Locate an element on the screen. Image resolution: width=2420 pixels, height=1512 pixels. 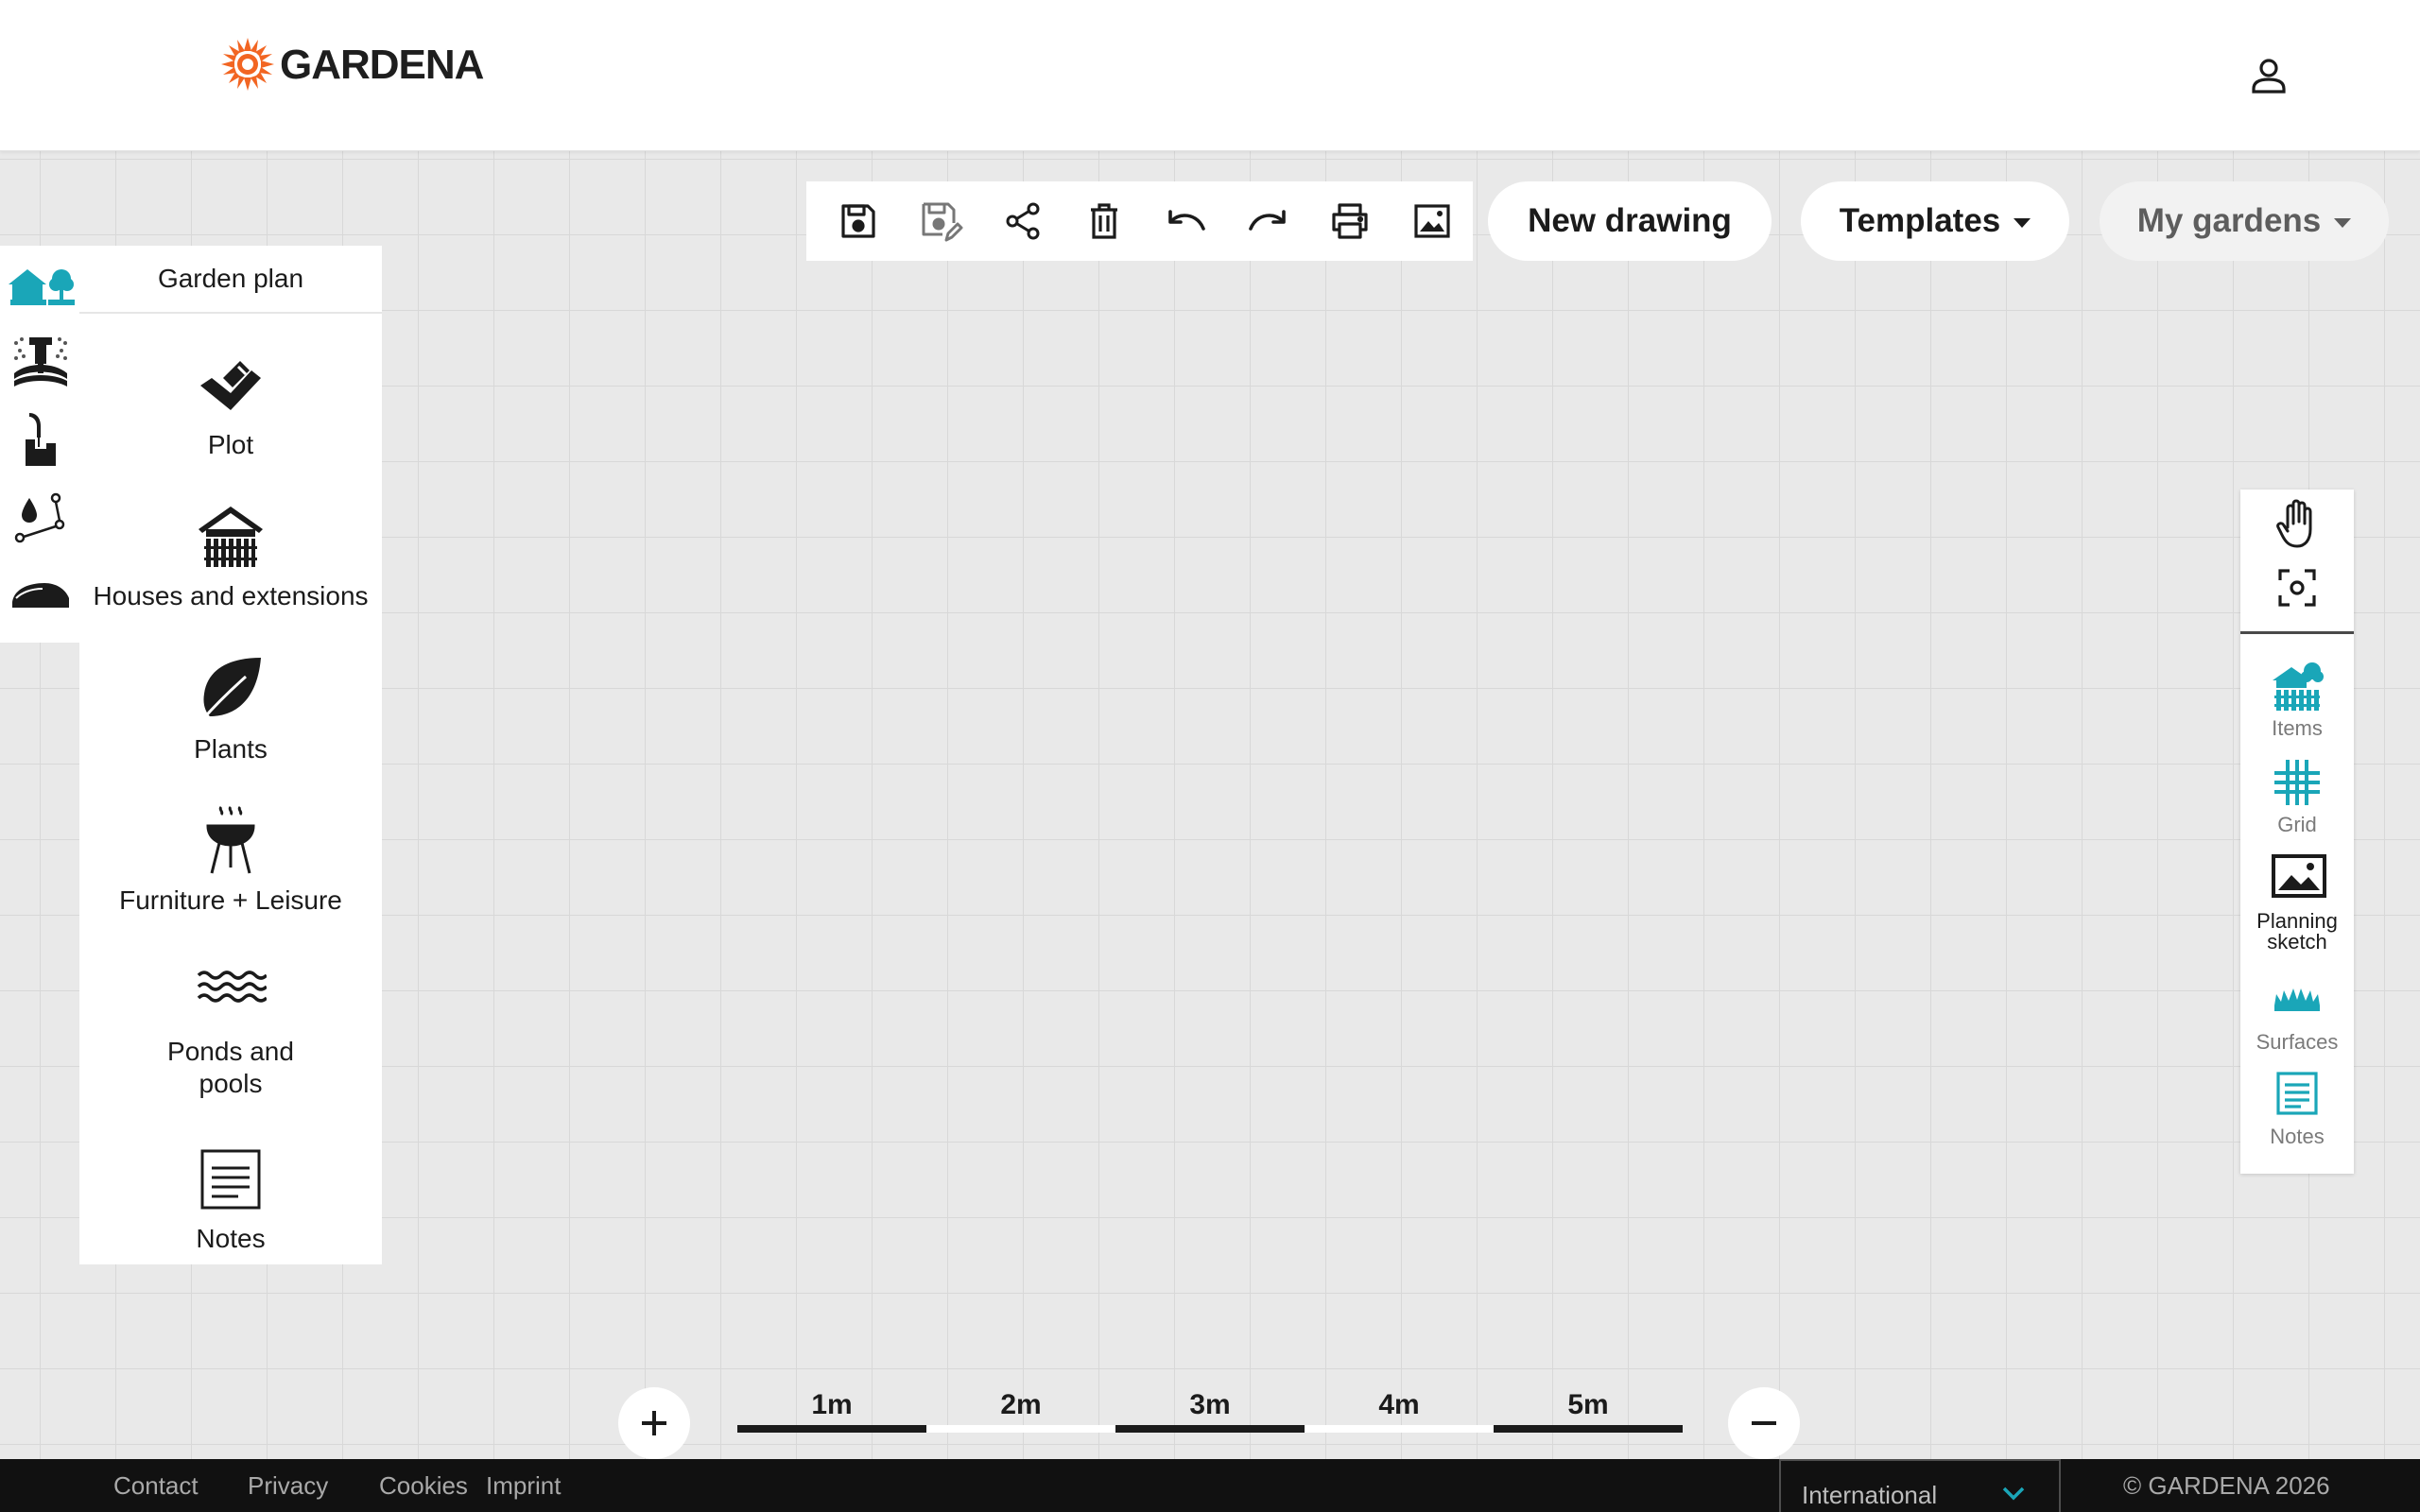
footer-link-contact: Contact is located at coordinates (156, 1485).